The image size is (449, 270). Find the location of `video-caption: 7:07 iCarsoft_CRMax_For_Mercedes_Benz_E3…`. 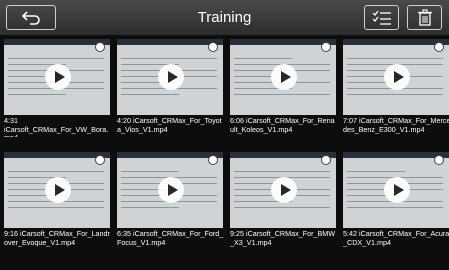

video-caption: 7:07 iCarsoft_CRMax_For_Mercedes_Benz_E3… is located at coordinates (396, 125).